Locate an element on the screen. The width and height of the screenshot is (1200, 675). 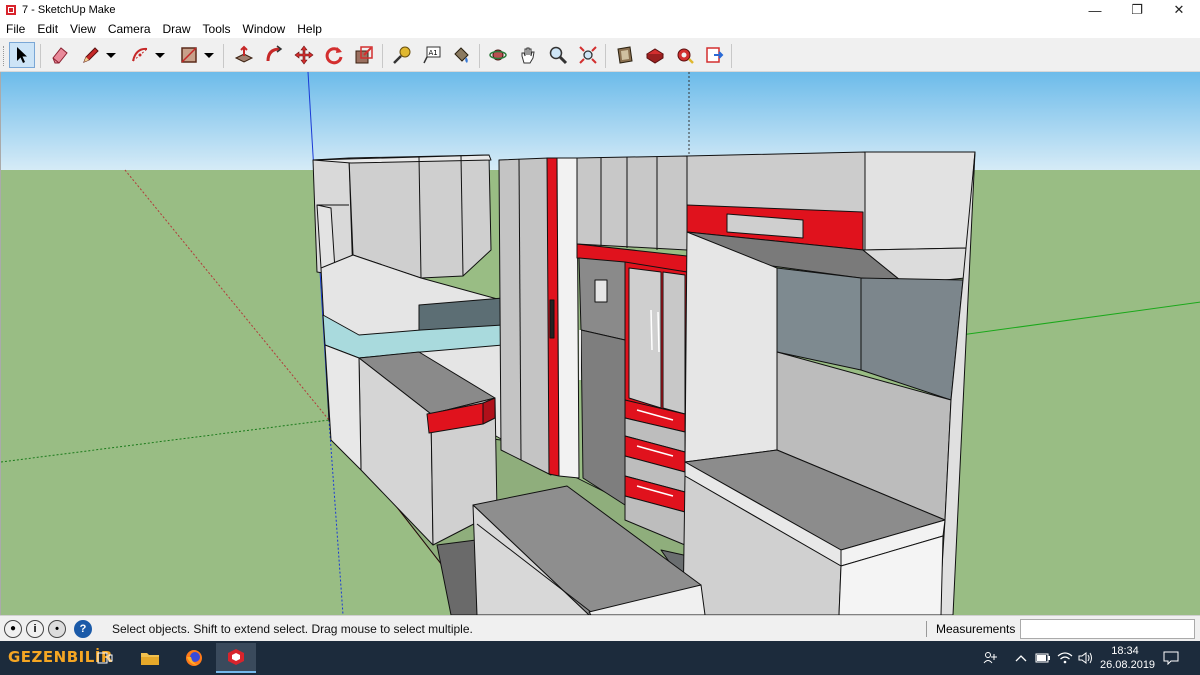
move-tool-button is located at coordinates (304, 55).